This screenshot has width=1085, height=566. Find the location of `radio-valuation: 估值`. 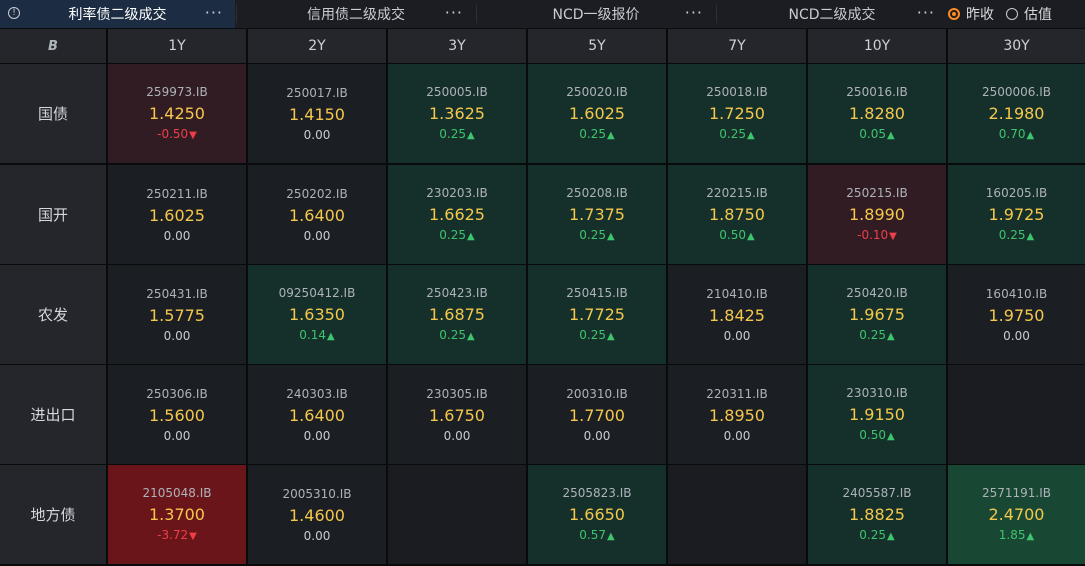

radio-valuation: 估值 is located at coordinates (1029, 14).